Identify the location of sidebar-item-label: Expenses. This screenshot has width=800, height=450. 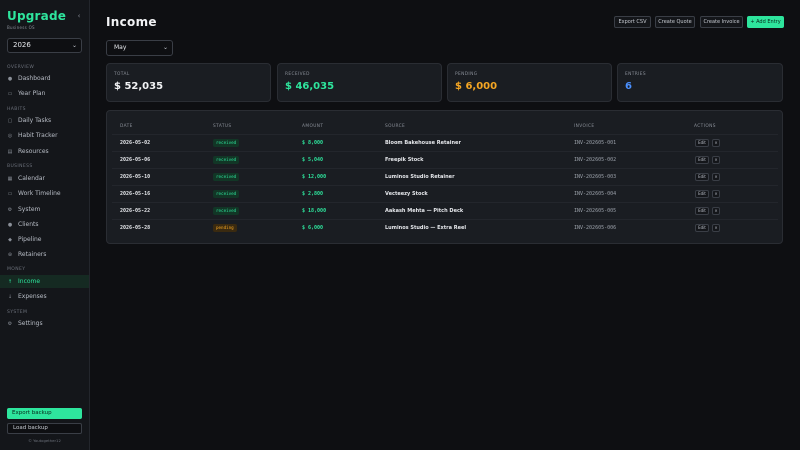
(32, 296).